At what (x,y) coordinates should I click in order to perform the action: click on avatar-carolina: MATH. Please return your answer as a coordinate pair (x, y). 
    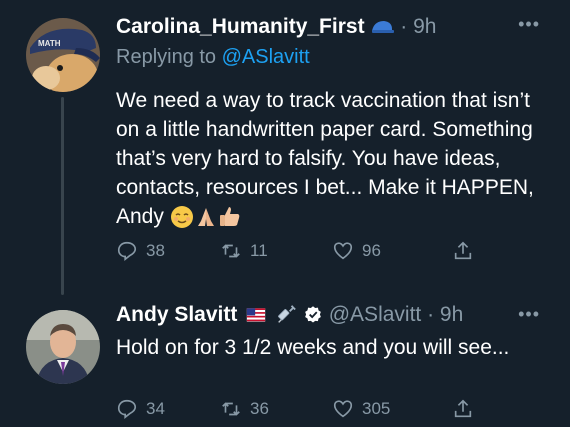
    Looking at the image, I should click on (63, 55).